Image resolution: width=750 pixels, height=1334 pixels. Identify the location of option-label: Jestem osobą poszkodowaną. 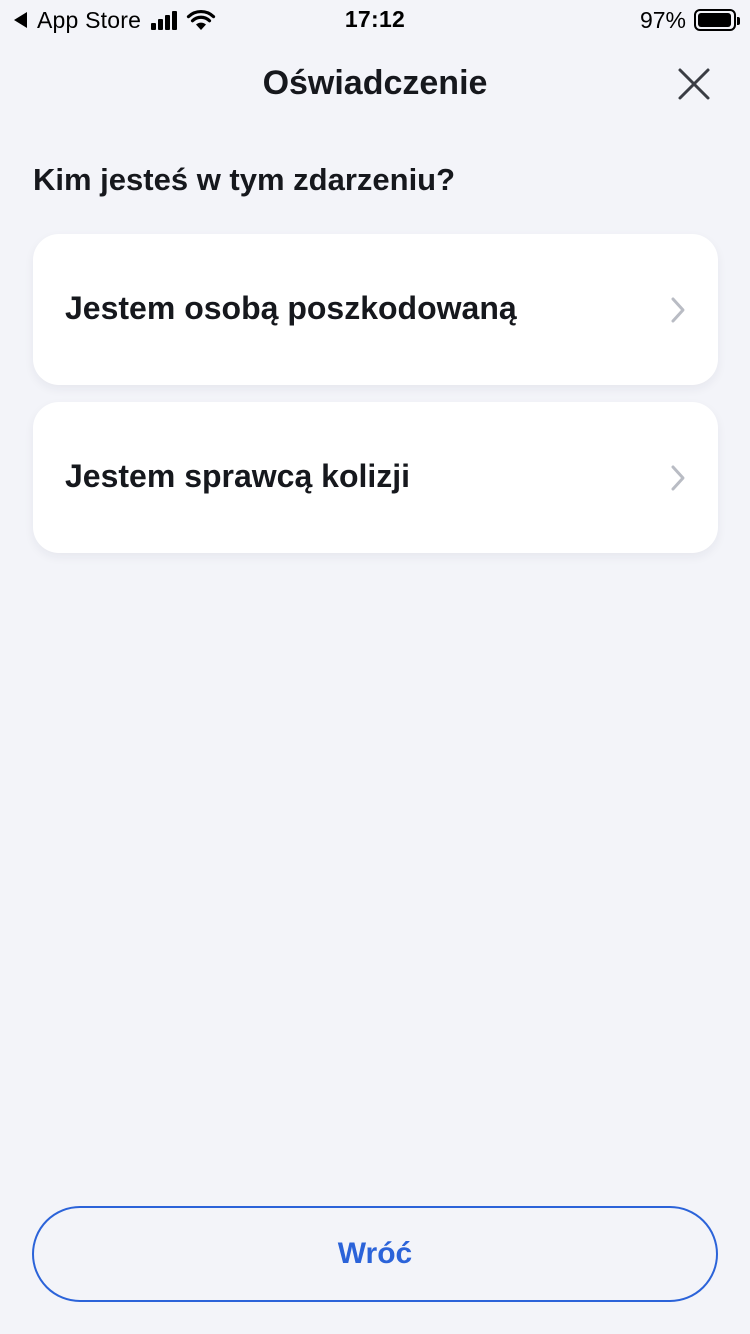
(291, 308).